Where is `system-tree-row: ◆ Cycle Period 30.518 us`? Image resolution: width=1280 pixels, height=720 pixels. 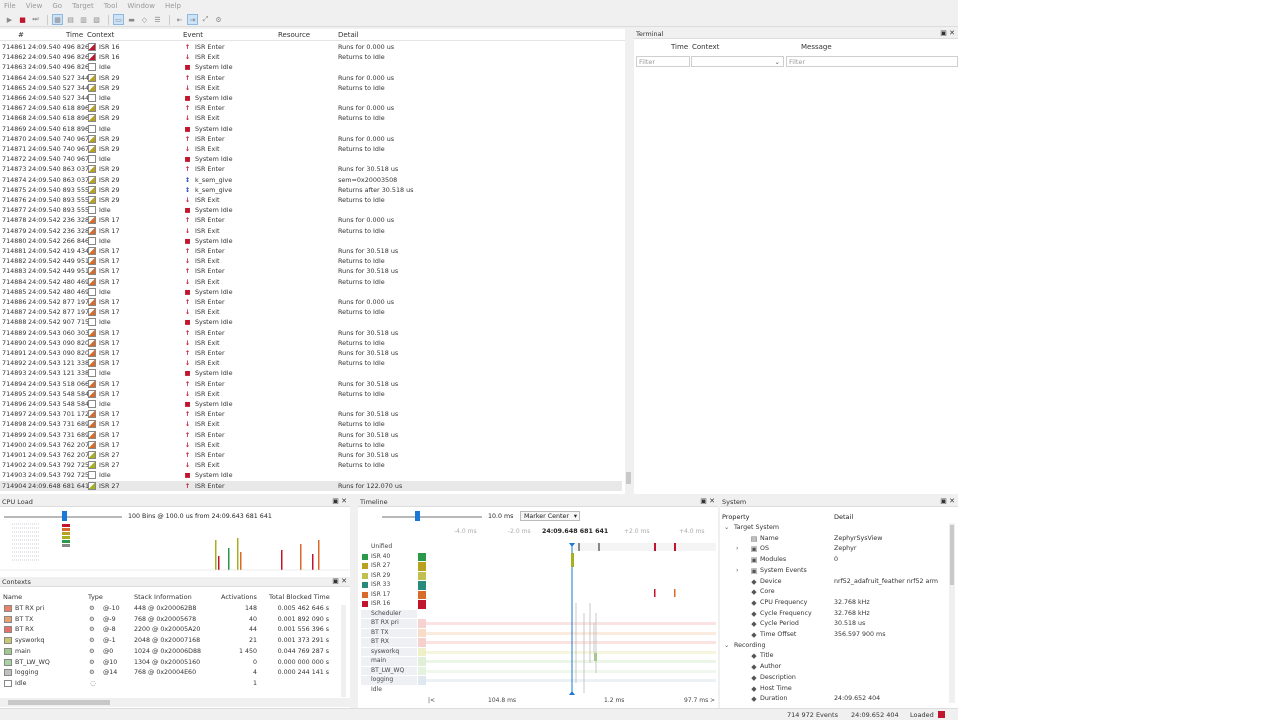 system-tree-row: ◆ Cycle Period 30.518 us is located at coordinates (834, 624).